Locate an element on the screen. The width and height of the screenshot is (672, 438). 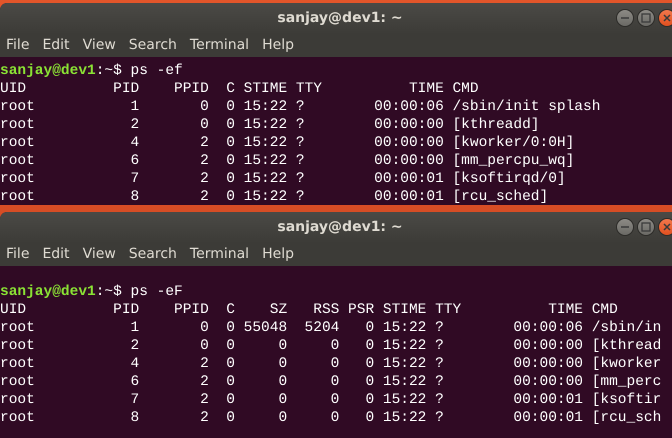
process-row-text: root 6 2 0 15:22 ? 00:00:00 [mm_percpu_wq] is located at coordinates (288, 161).